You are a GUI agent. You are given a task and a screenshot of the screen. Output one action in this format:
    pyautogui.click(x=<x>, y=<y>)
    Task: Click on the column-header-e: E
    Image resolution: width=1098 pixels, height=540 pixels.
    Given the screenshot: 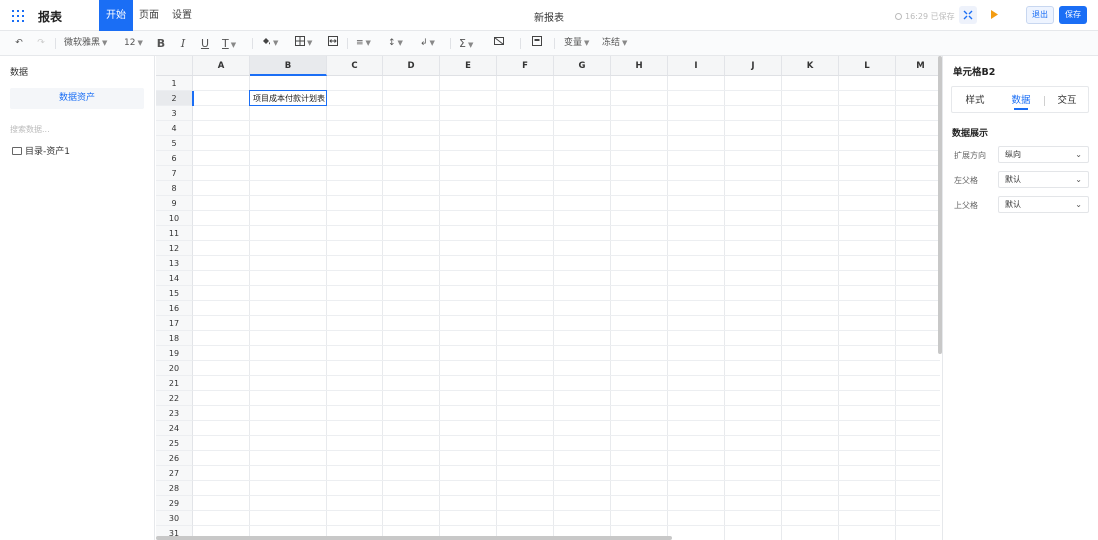 What is the action you would take?
    pyautogui.click(x=468, y=66)
    